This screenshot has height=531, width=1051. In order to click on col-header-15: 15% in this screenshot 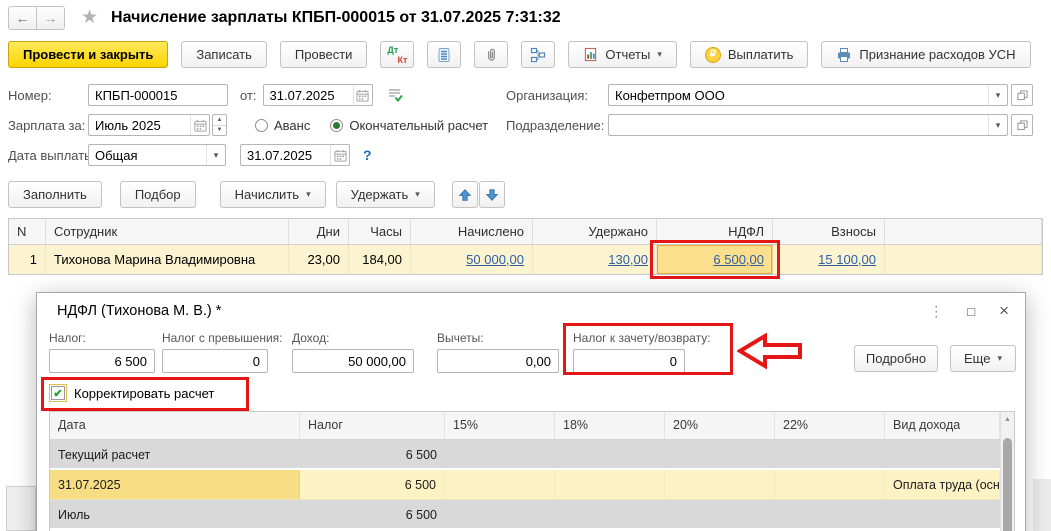, I will do `click(500, 425)`.